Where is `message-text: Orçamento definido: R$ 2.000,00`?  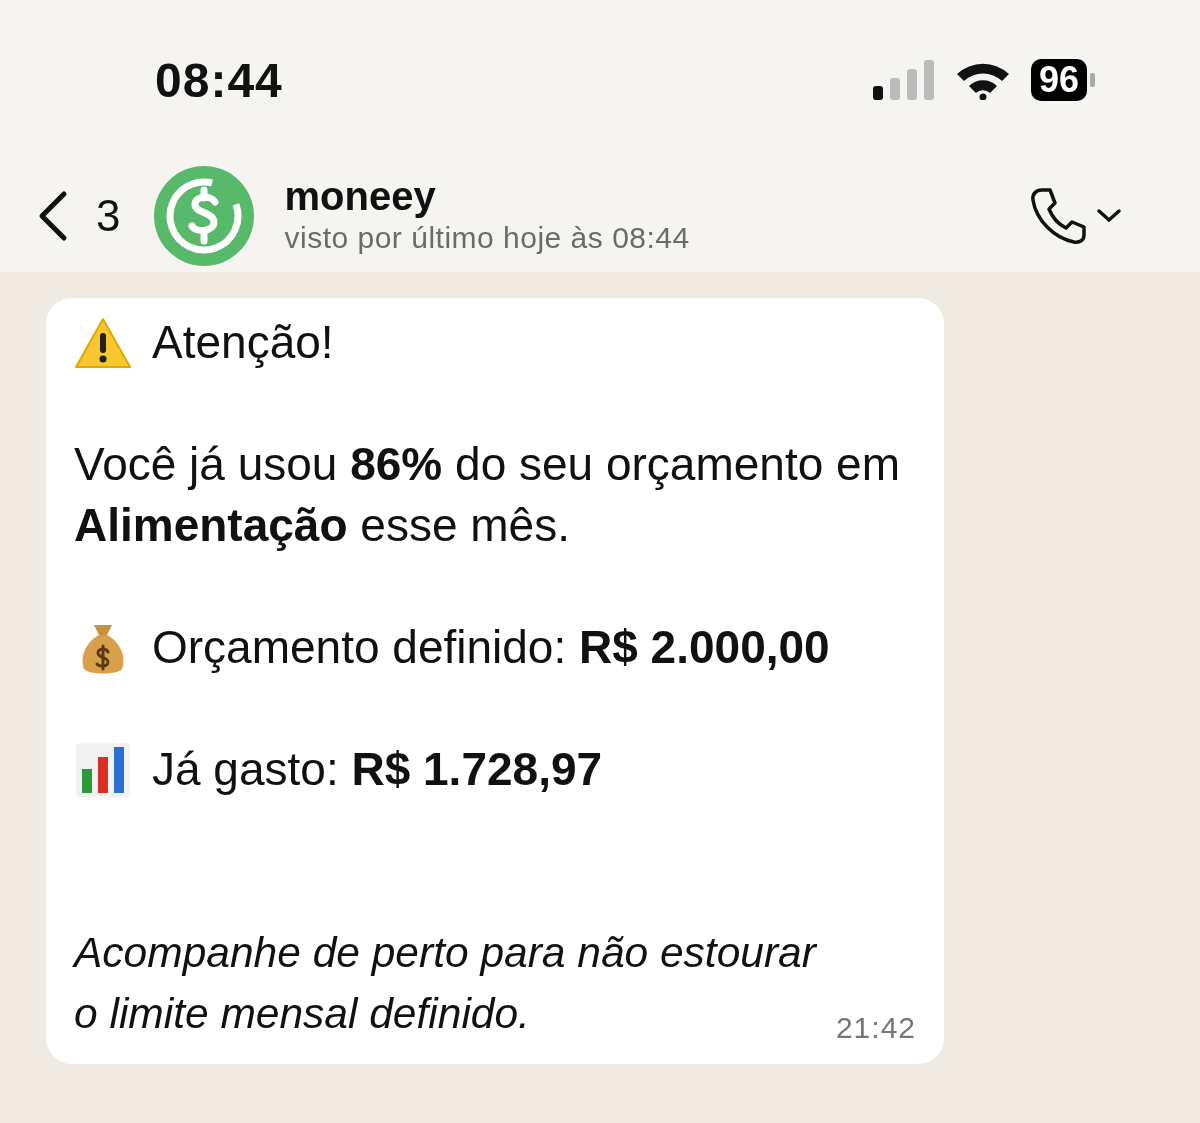 message-text: Orçamento definido: R$ 2.000,00 is located at coordinates (491, 647).